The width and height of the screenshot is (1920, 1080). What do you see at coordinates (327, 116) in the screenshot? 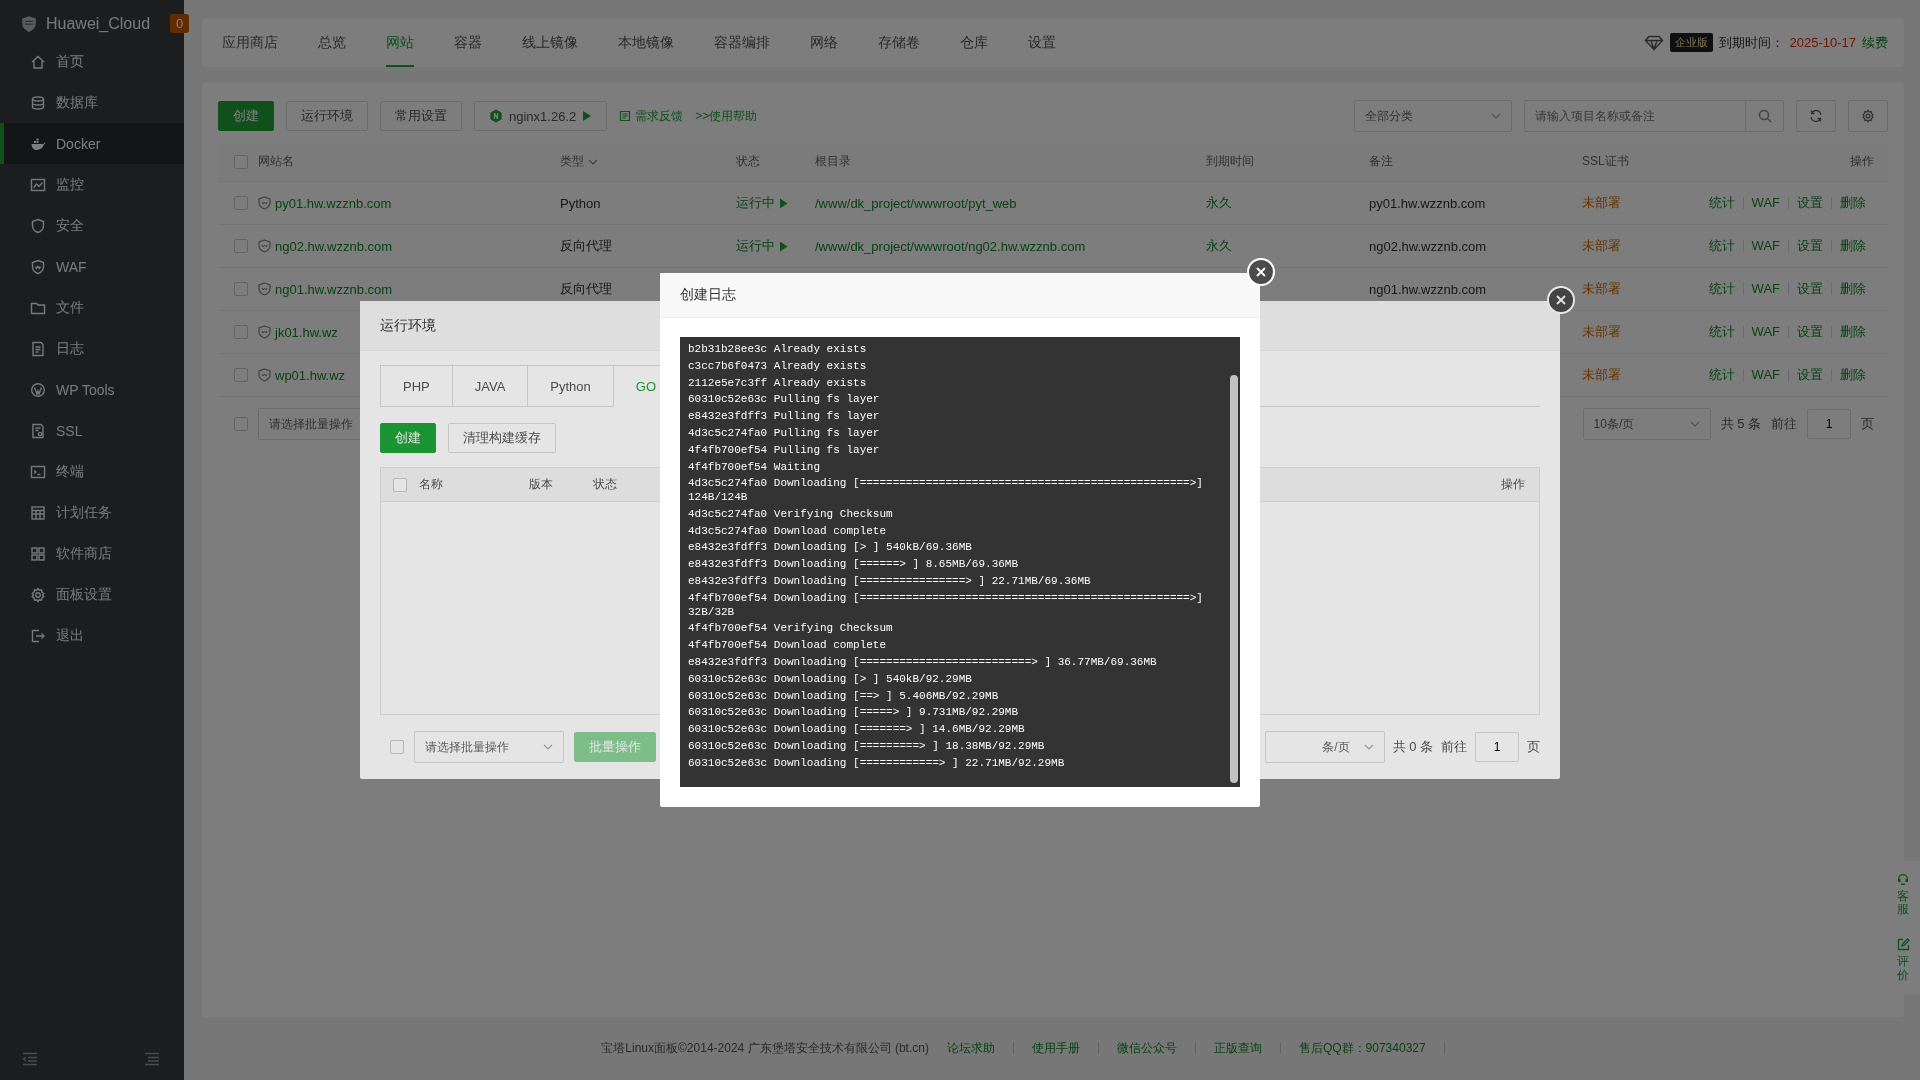
I see `toolbar-button: 运行环境` at bounding box center [327, 116].